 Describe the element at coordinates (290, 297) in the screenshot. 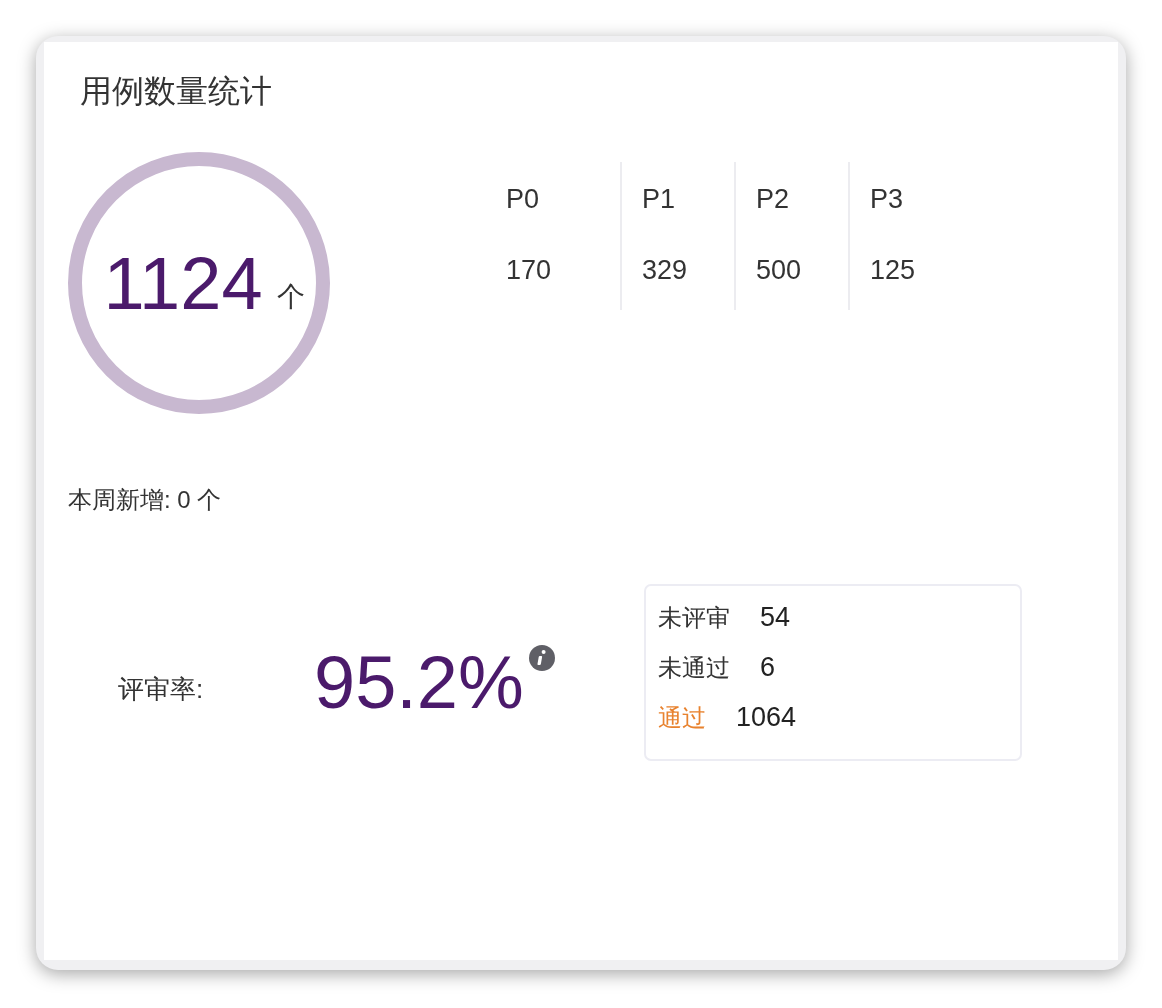

I see `total-unit: 个` at that location.